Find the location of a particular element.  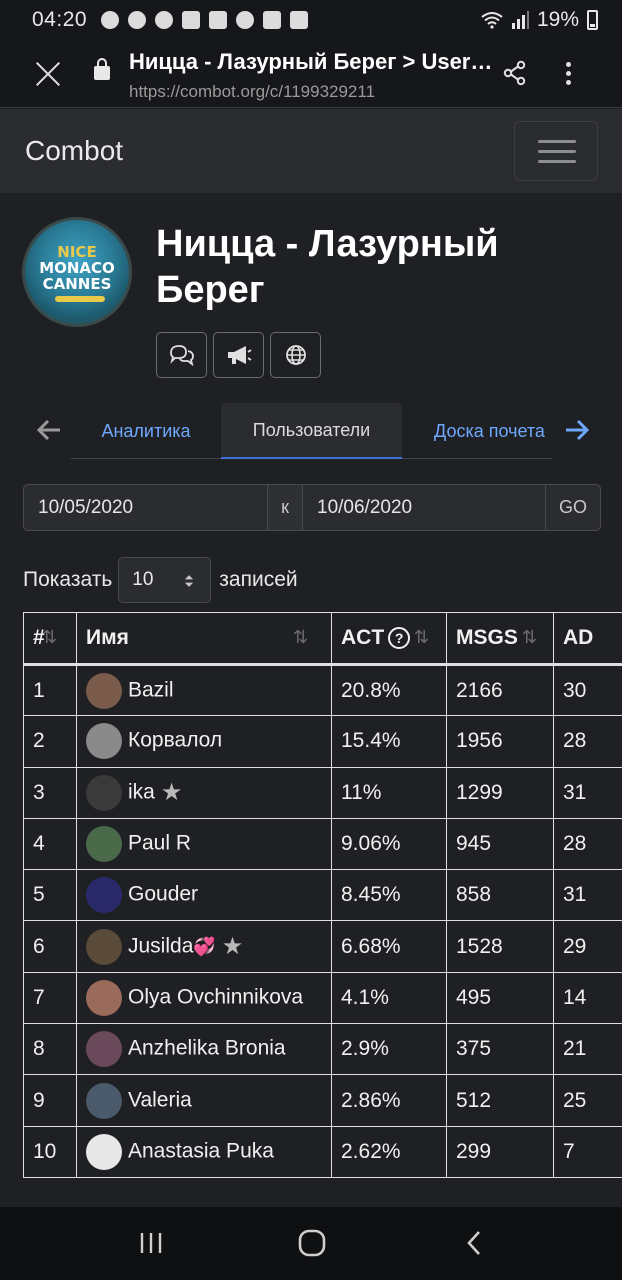

cell-act: 2.62% is located at coordinates (389, 1151).